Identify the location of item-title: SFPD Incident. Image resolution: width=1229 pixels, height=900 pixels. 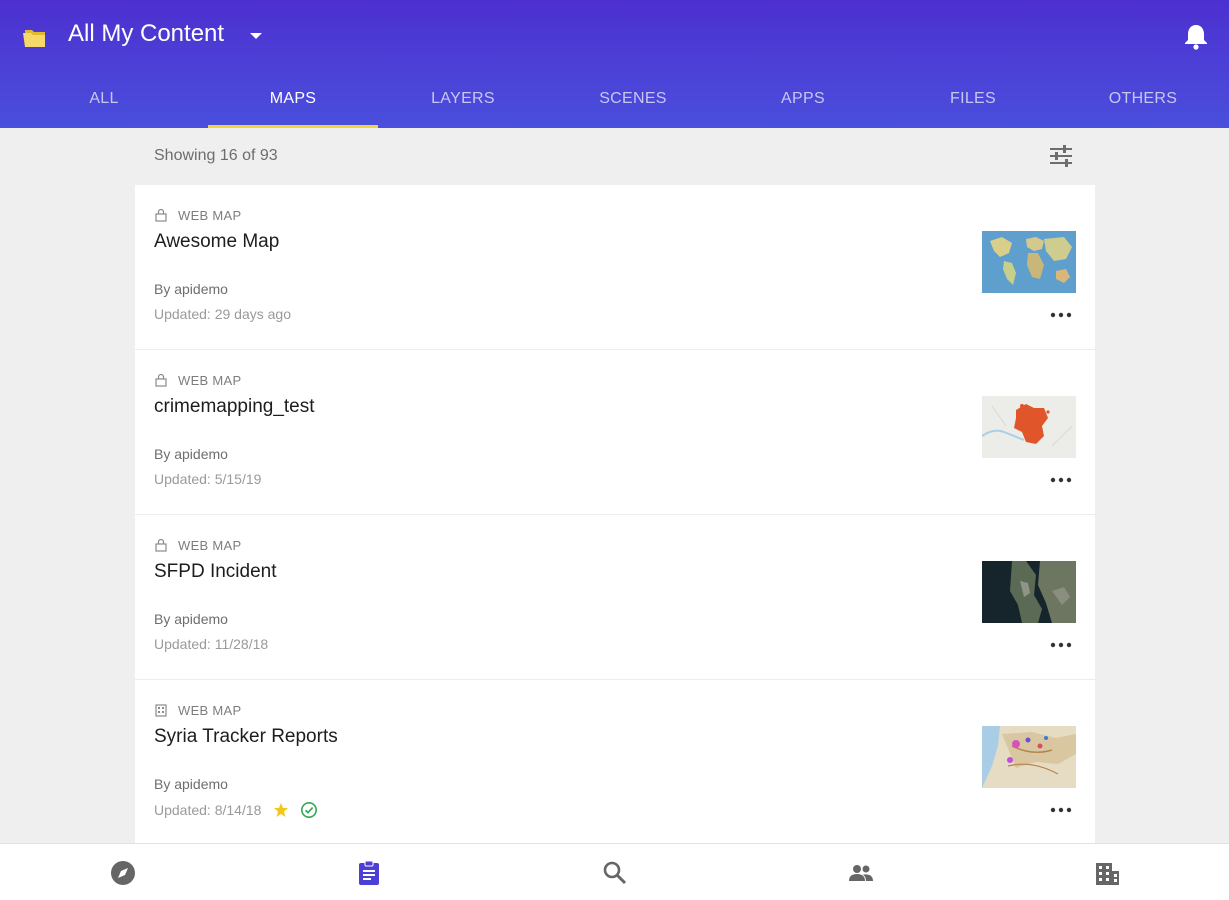
(215, 572).